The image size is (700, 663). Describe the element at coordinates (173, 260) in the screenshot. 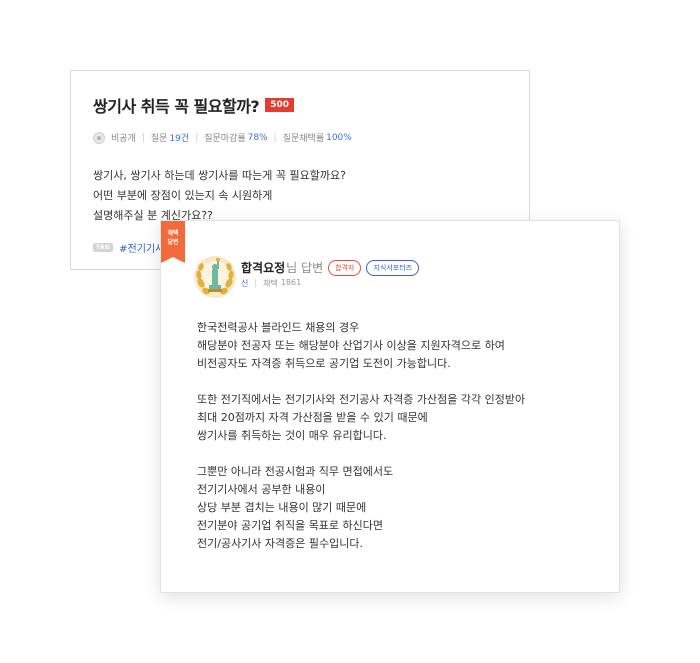

I see `ribbon-tail` at that location.